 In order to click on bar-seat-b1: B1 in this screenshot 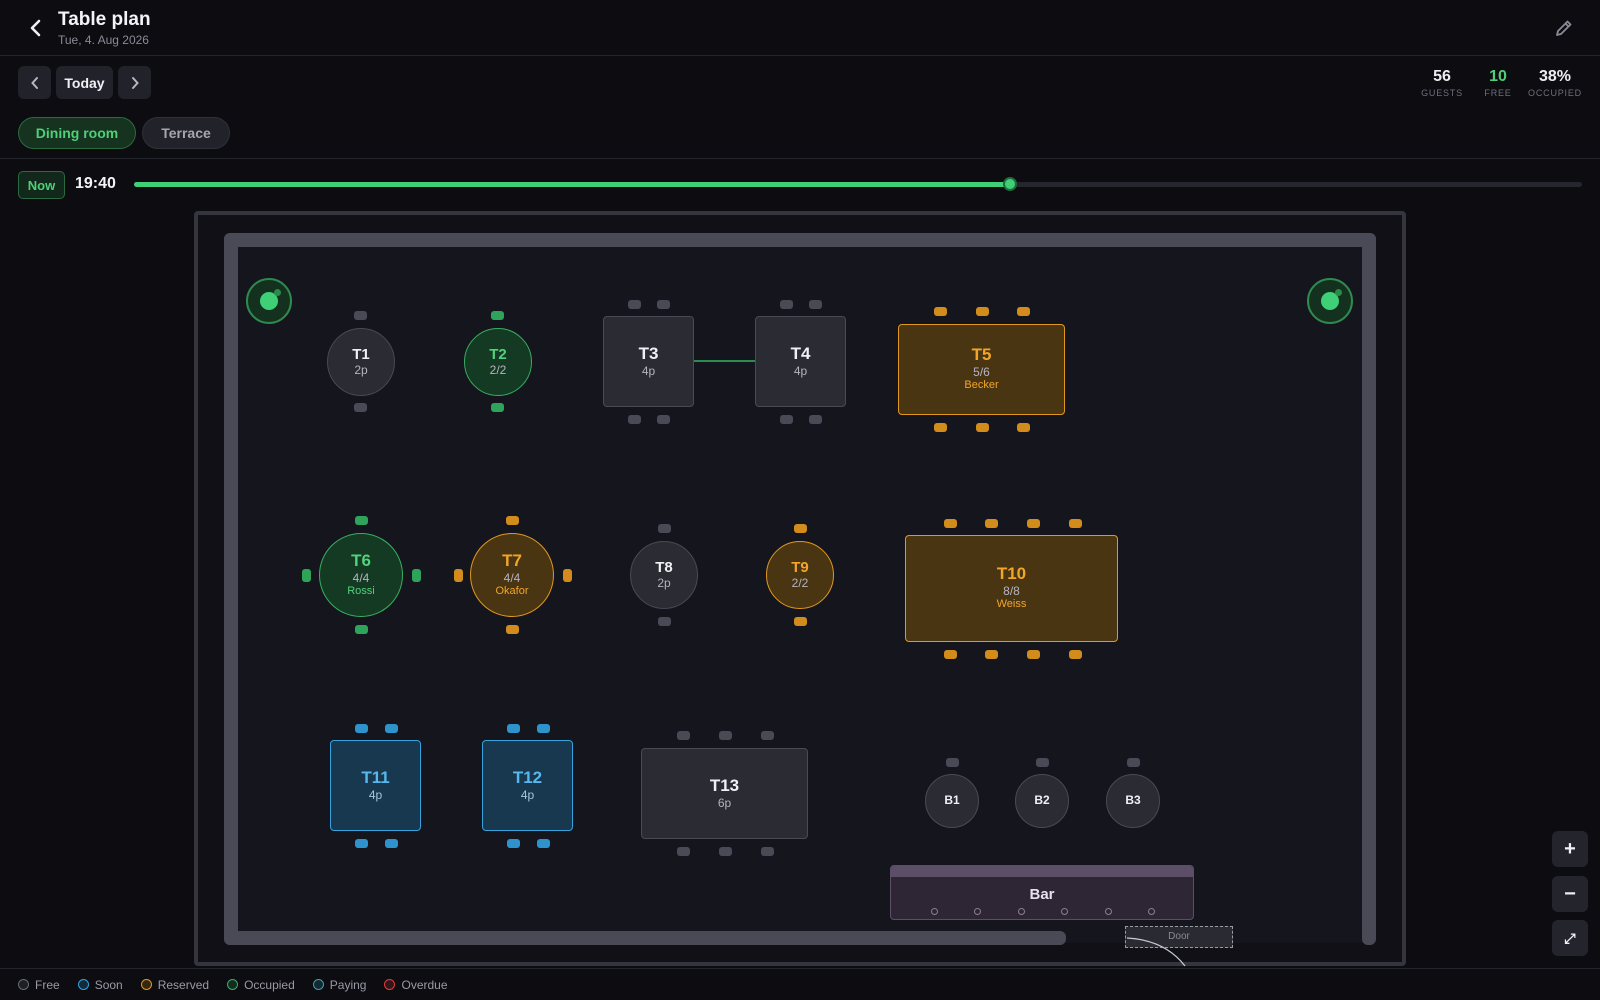, I will do `click(952, 801)`.